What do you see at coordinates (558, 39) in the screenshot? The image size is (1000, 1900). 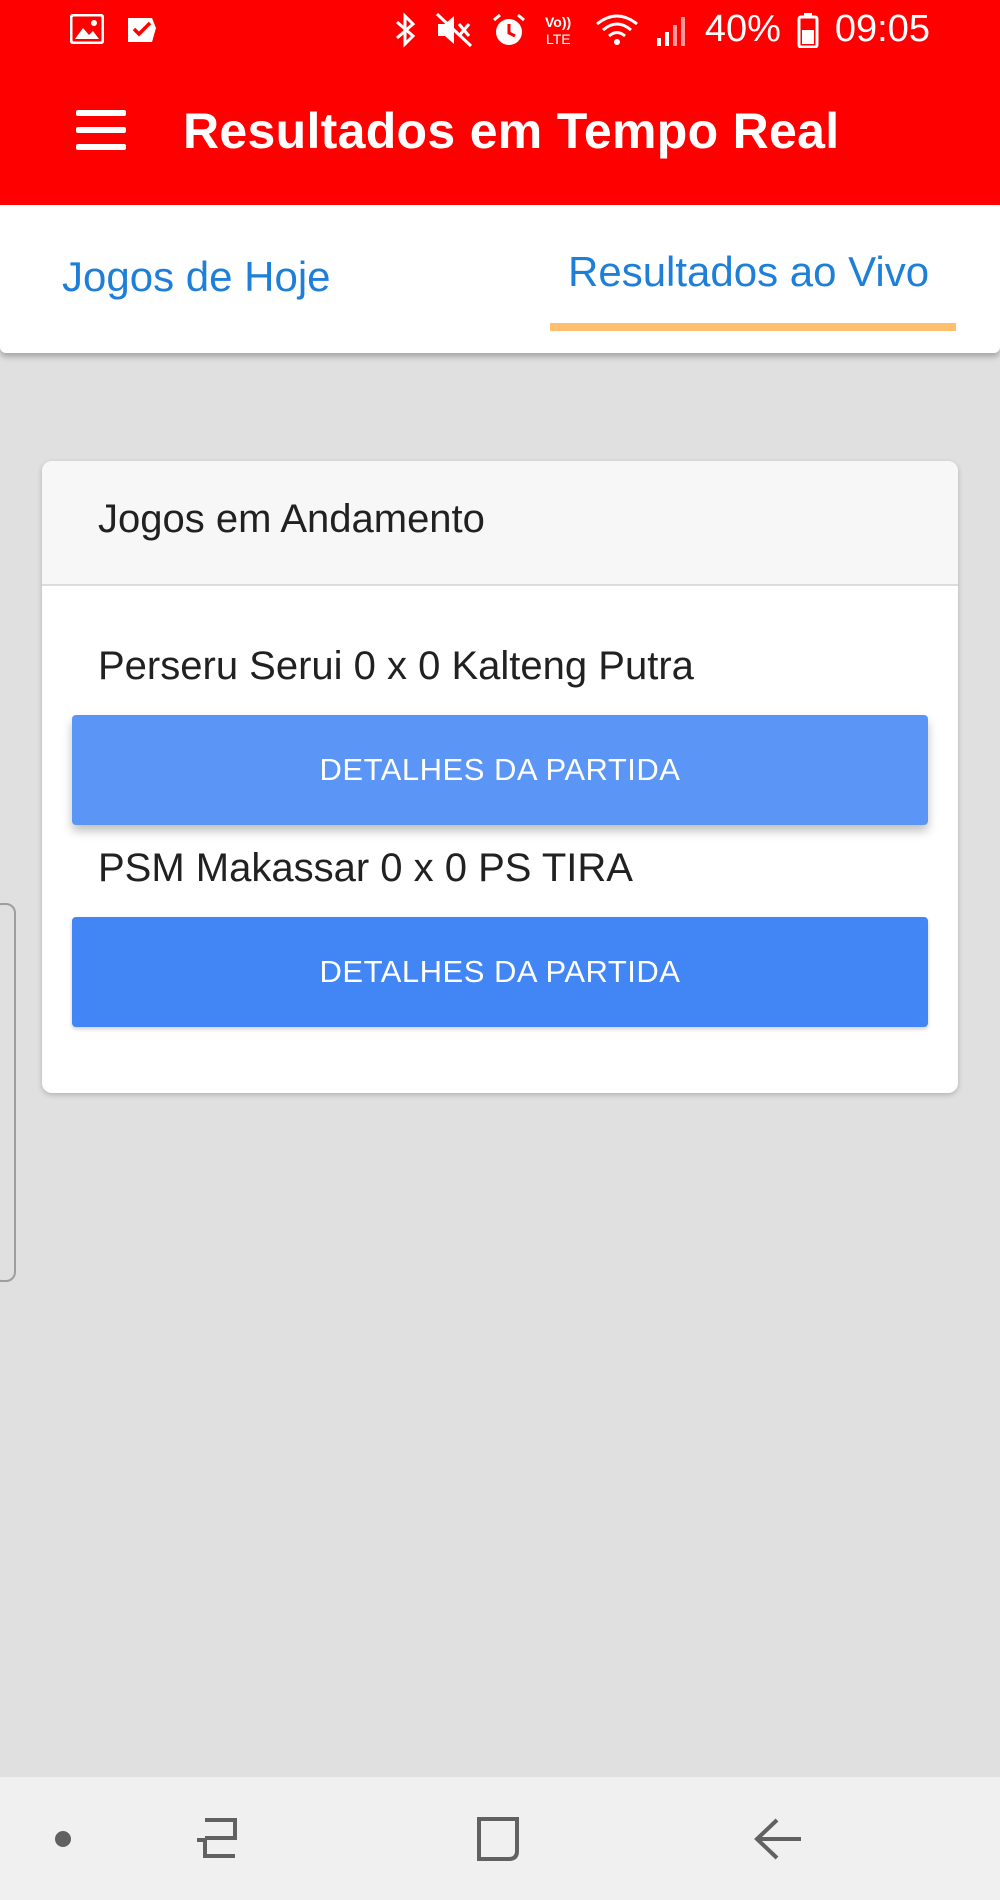 I see `svg-text: LTE` at bounding box center [558, 39].